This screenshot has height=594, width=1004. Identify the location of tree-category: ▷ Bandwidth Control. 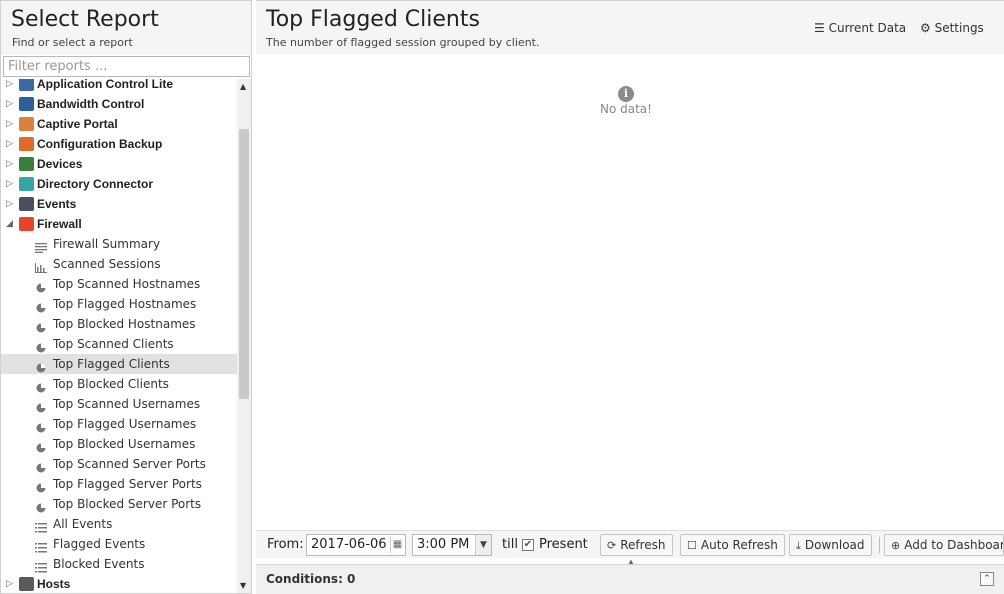
(119, 104).